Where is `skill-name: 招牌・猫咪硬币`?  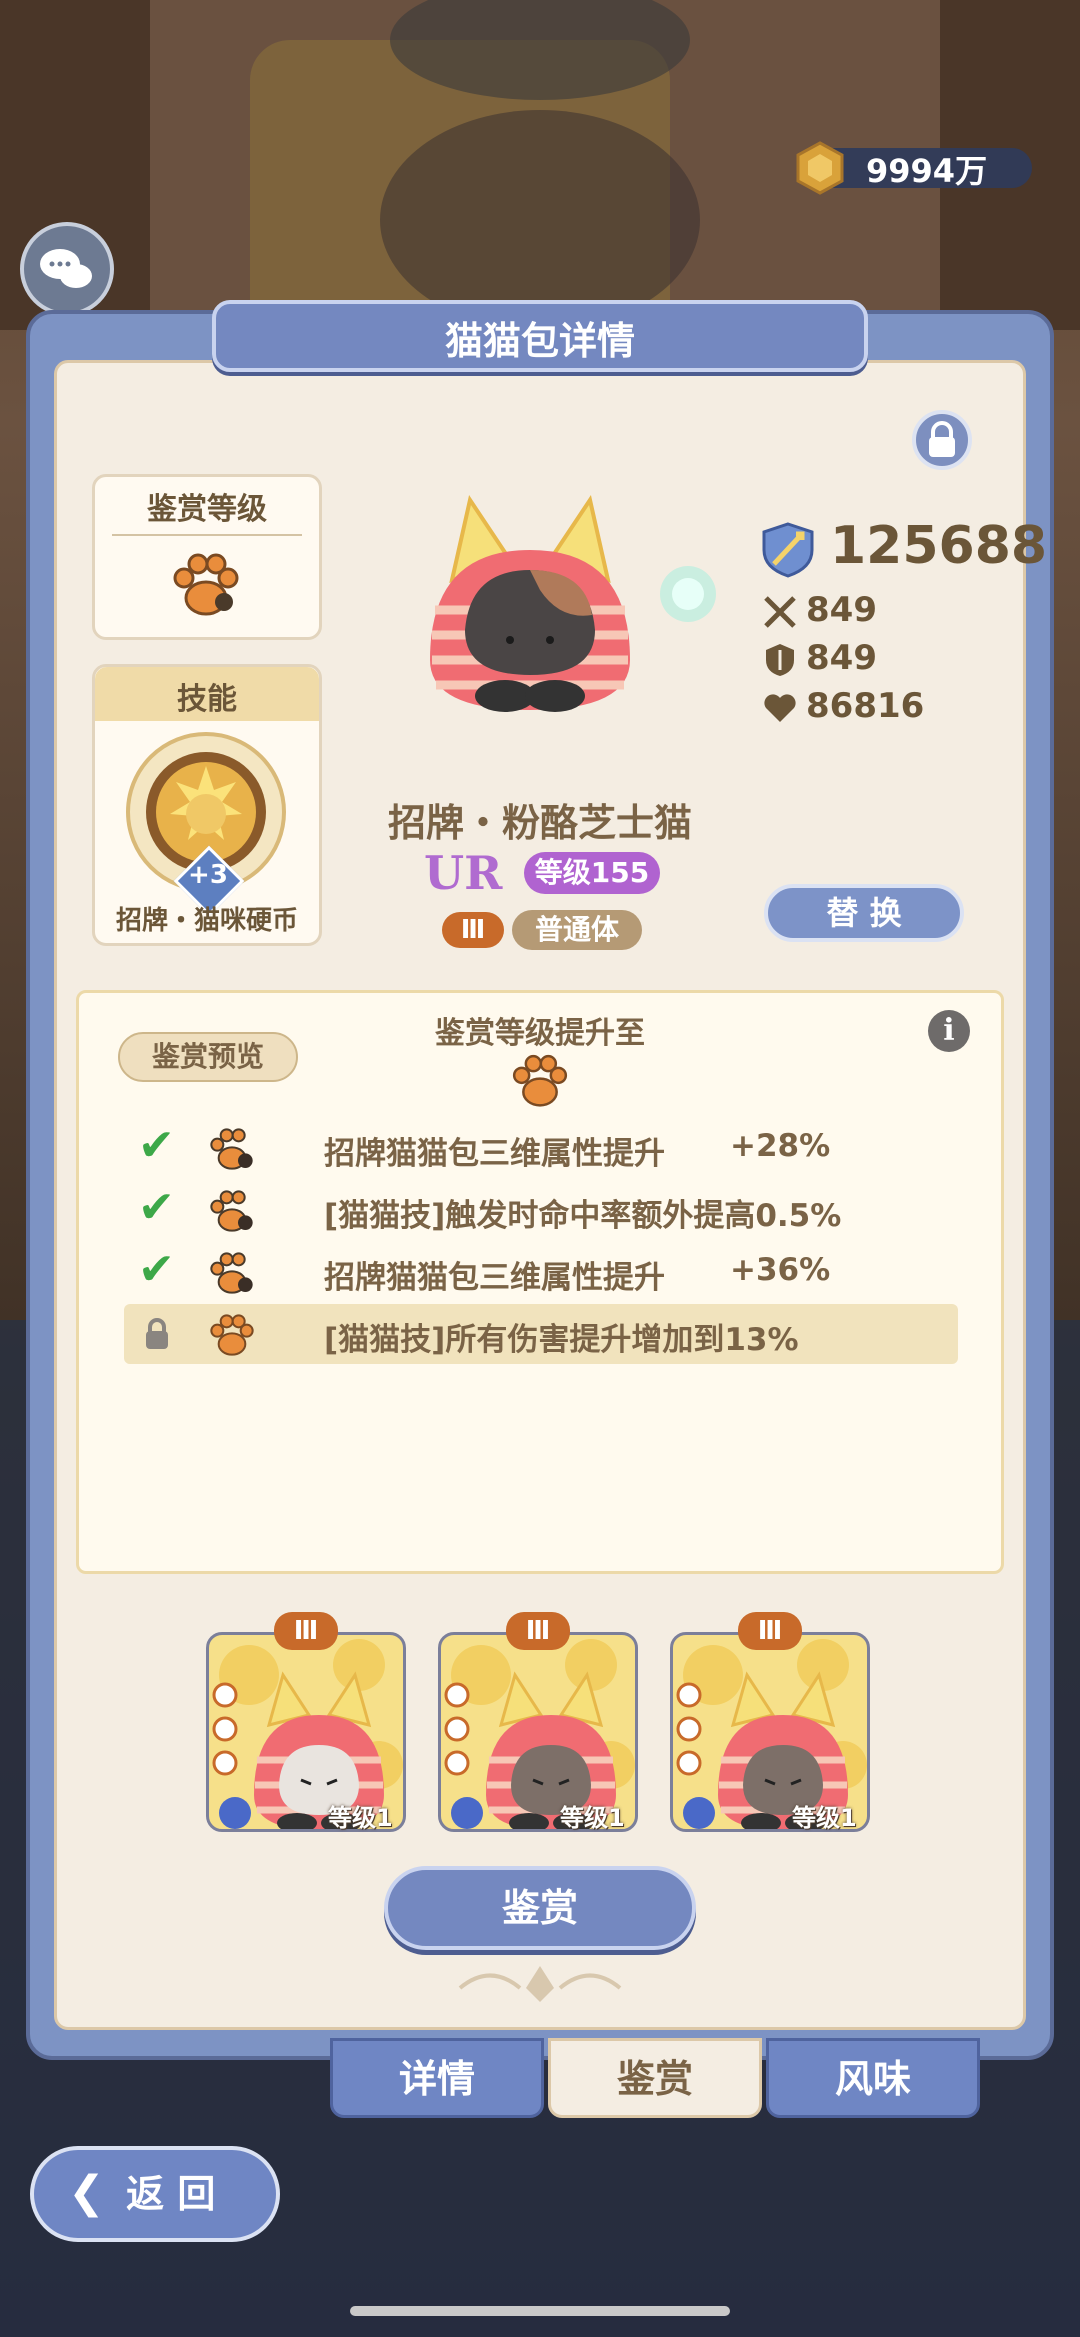
skill-name: 招牌・猫咪硬币 is located at coordinates (206, 921).